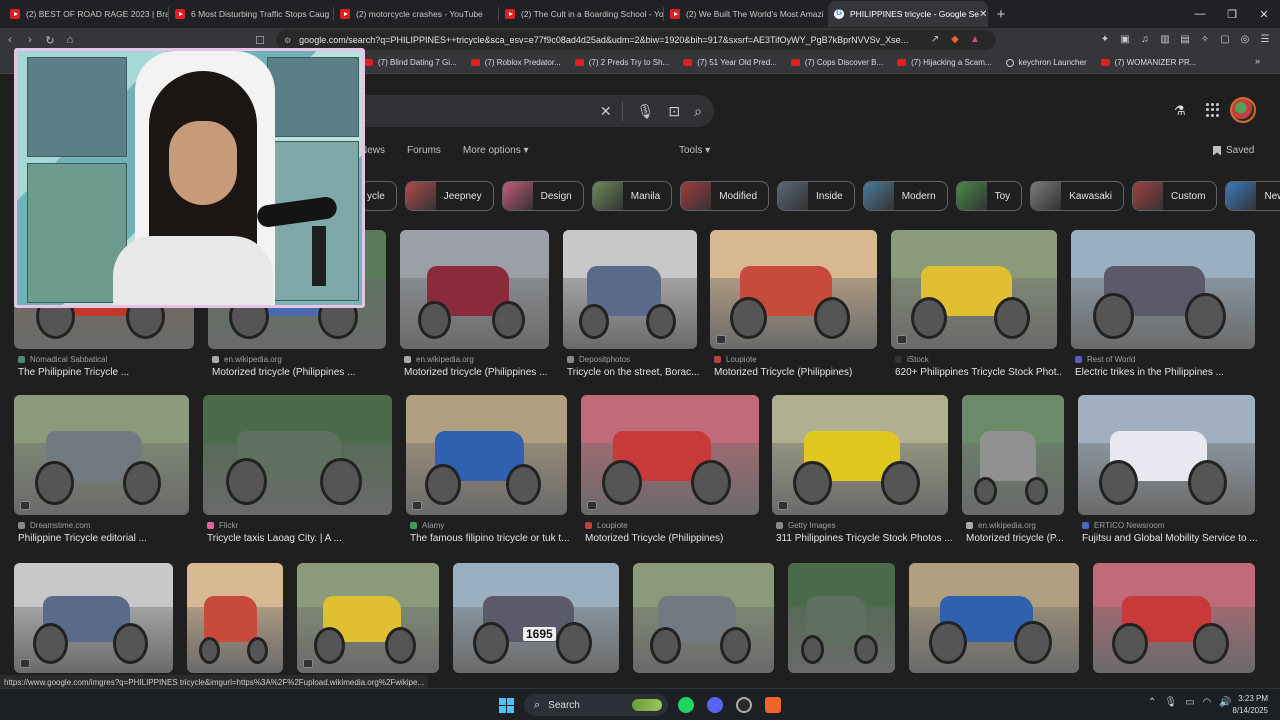 The width and height of the screenshot is (1280, 720). Describe the element at coordinates (1257, 61) in the screenshot. I see `bookmarks-overflow-button: »` at that location.